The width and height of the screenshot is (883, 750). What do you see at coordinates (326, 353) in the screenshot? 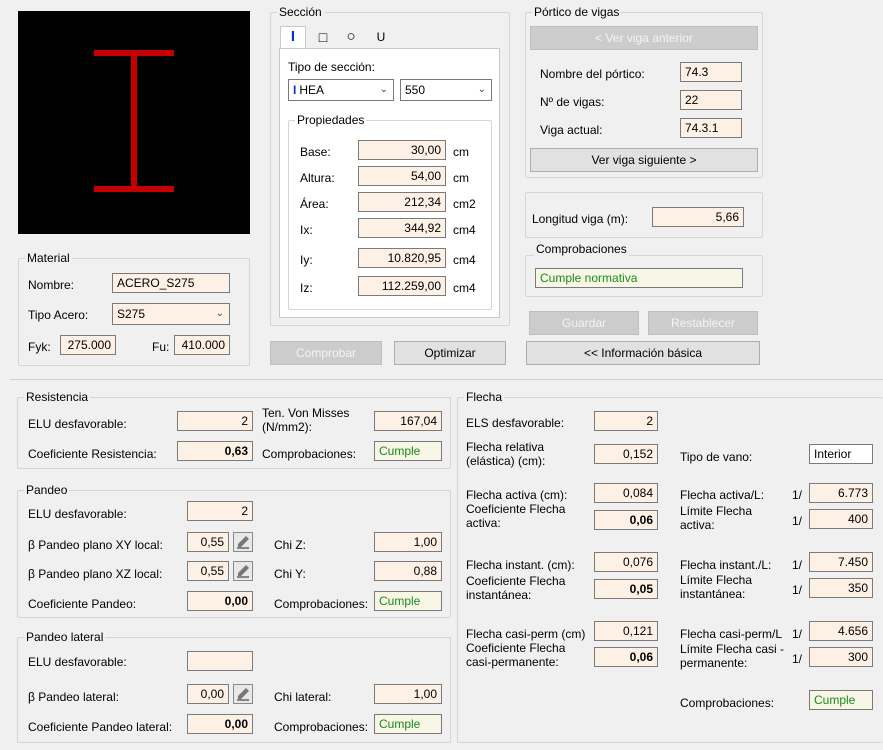
I see `comprobar-button: Comprobar` at bounding box center [326, 353].